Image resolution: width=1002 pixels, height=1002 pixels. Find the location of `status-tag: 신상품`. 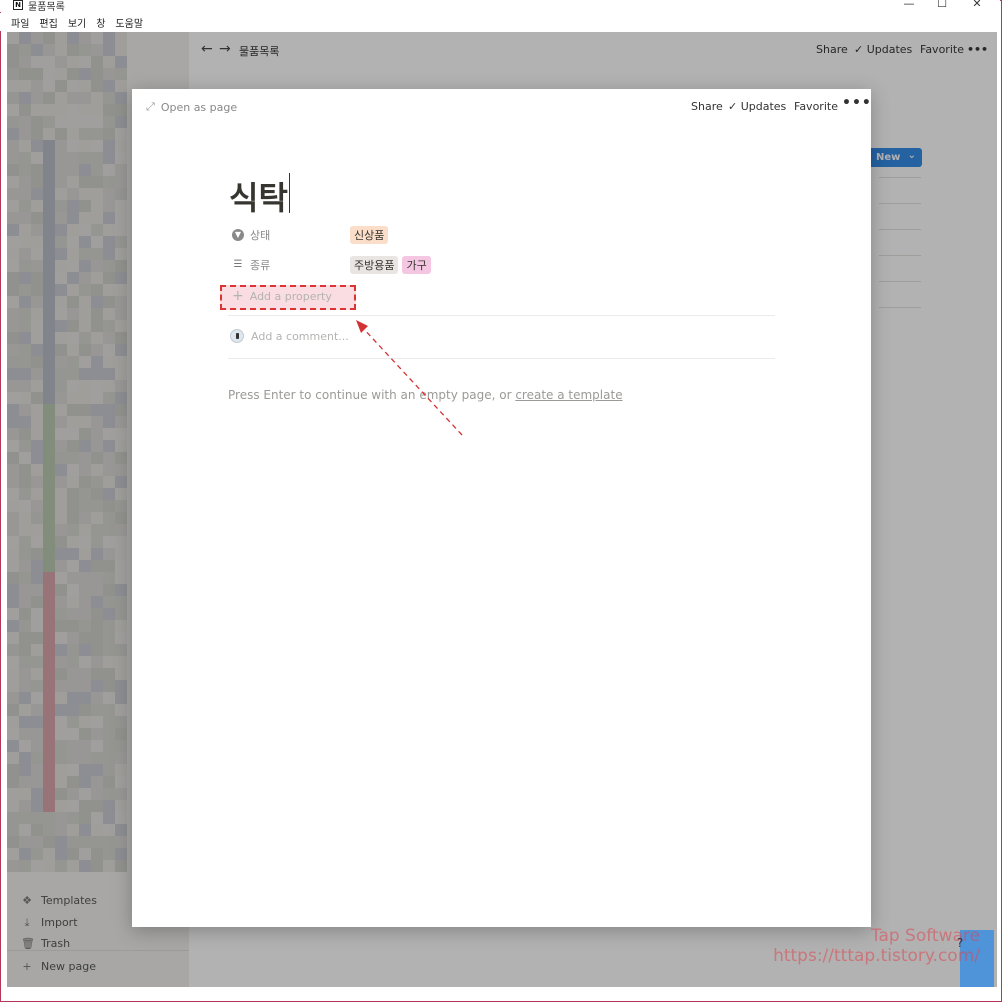

status-tag: 신상품 is located at coordinates (369, 235).